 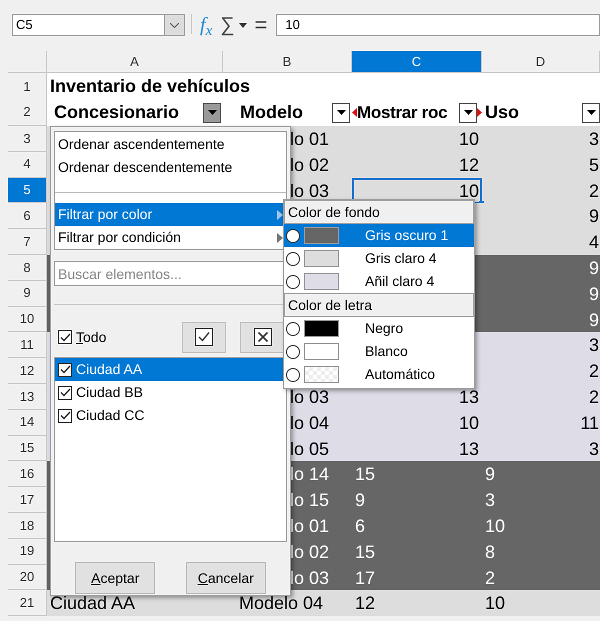 What do you see at coordinates (93, 603) in the screenshot?
I see `table-cell: Ciudad AA` at bounding box center [93, 603].